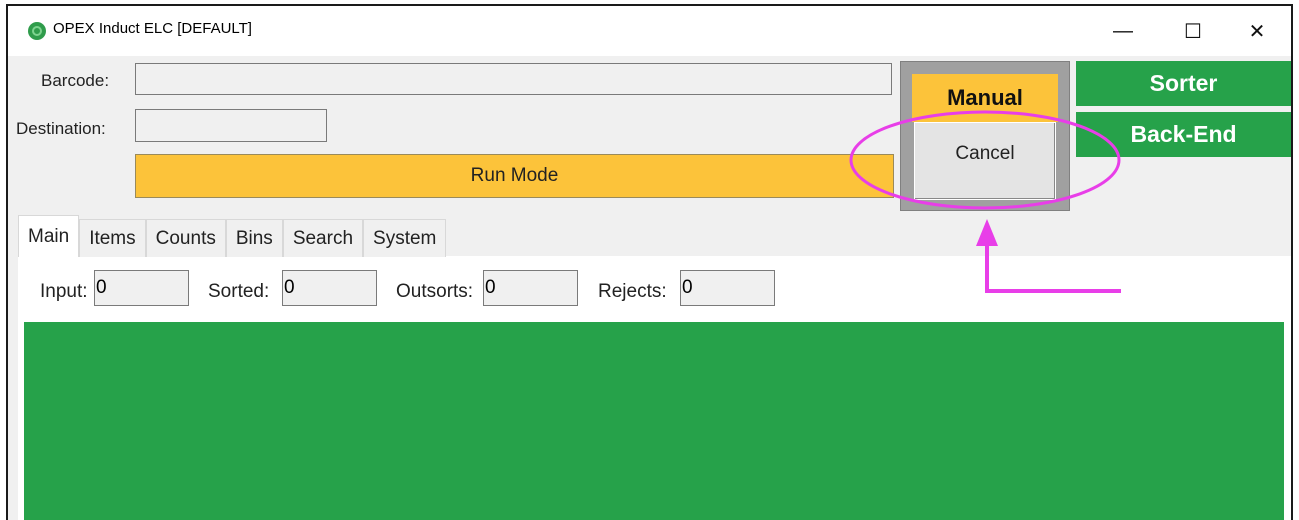 The height and width of the screenshot is (520, 1299). I want to click on minimize-button: —, so click(1123, 31).